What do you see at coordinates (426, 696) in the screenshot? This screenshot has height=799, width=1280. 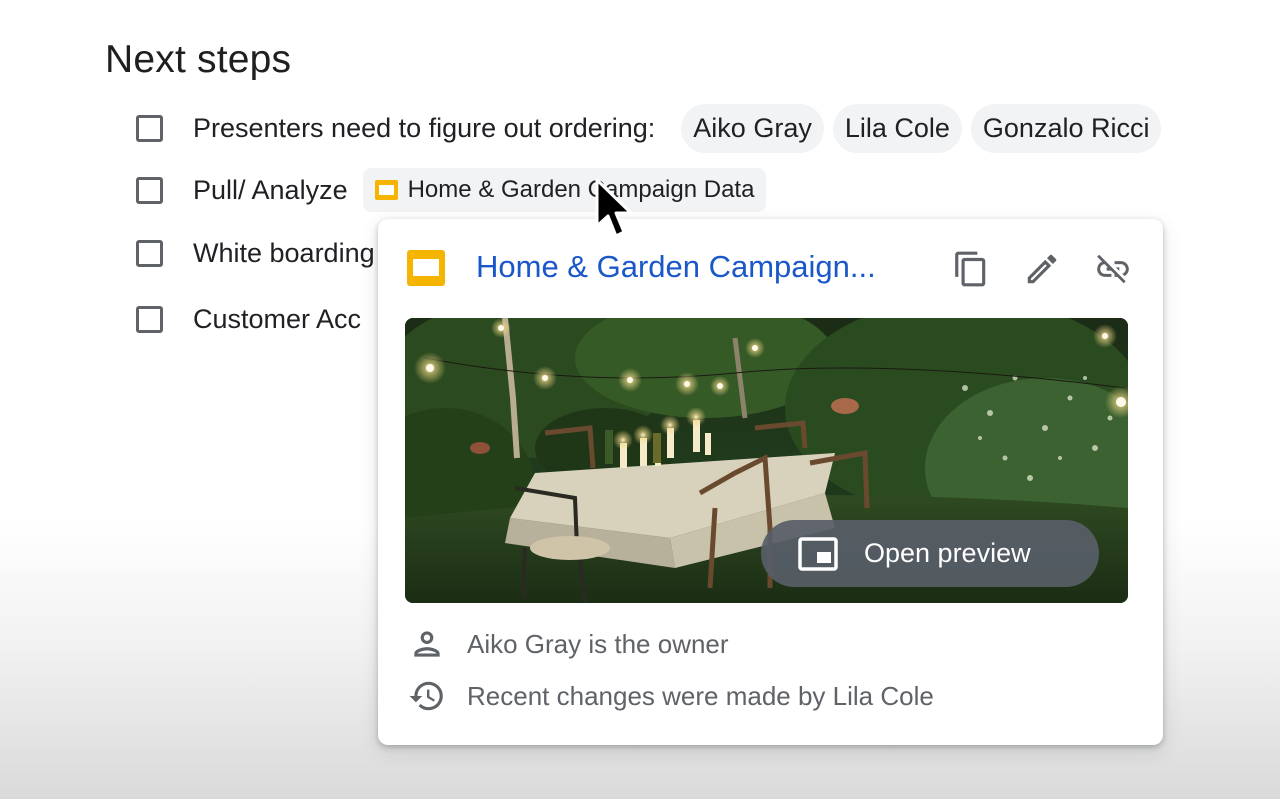 I see `history-icon` at bounding box center [426, 696].